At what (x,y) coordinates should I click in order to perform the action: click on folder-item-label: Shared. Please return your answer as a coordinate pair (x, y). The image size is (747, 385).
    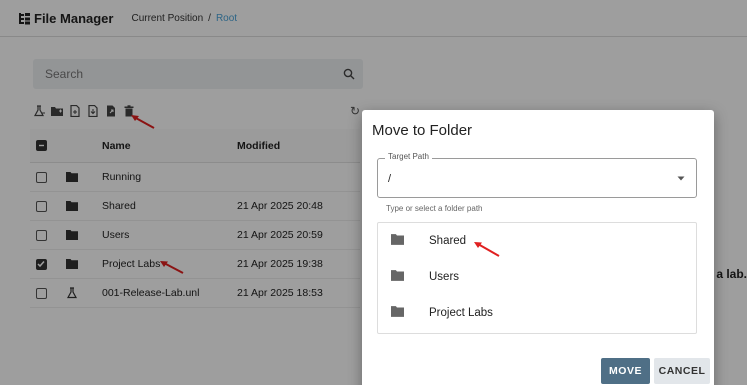
    Looking at the image, I should click on (448, 241).